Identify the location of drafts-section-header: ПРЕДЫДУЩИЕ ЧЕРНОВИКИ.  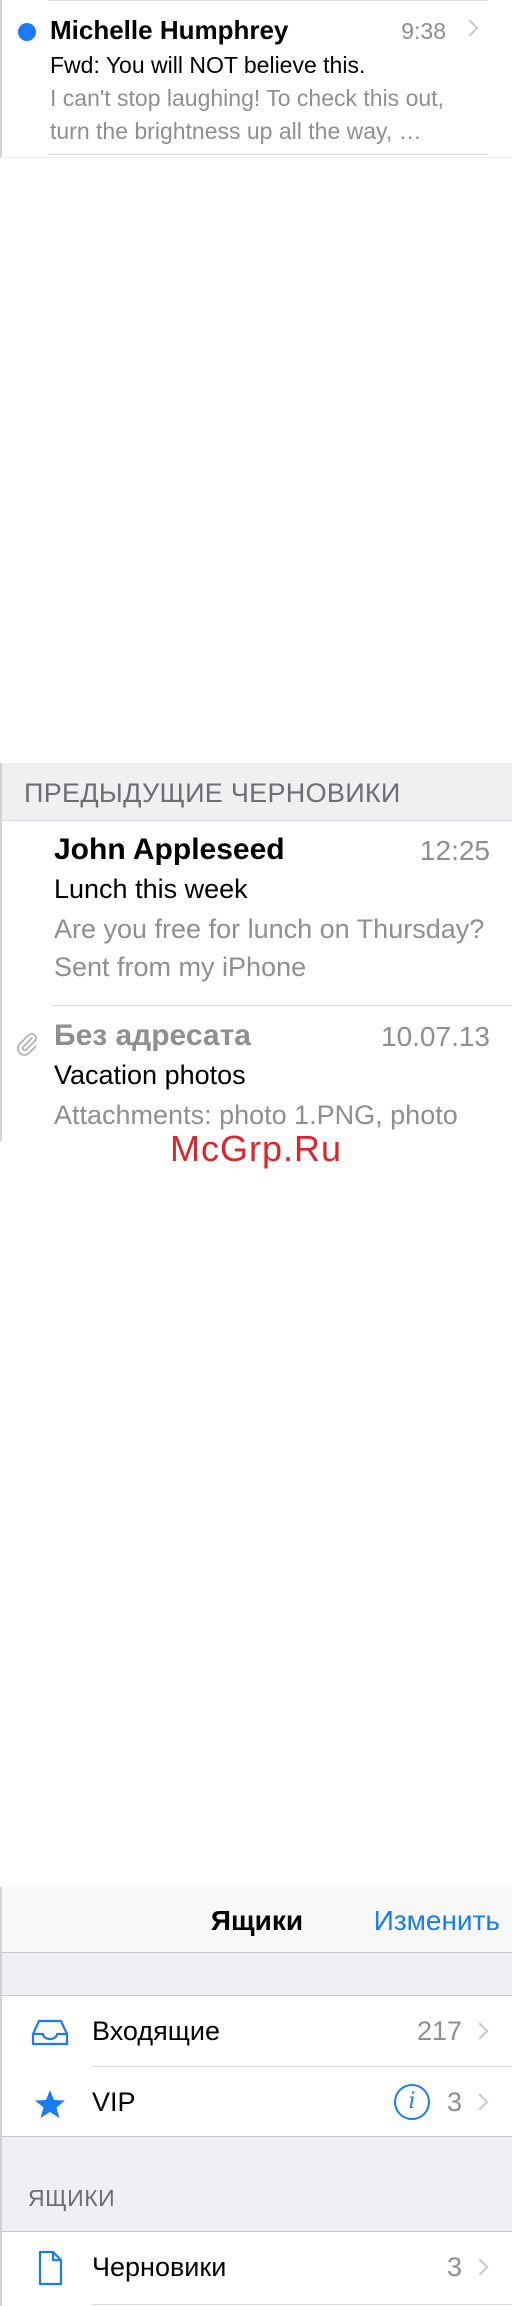
(257, 792).